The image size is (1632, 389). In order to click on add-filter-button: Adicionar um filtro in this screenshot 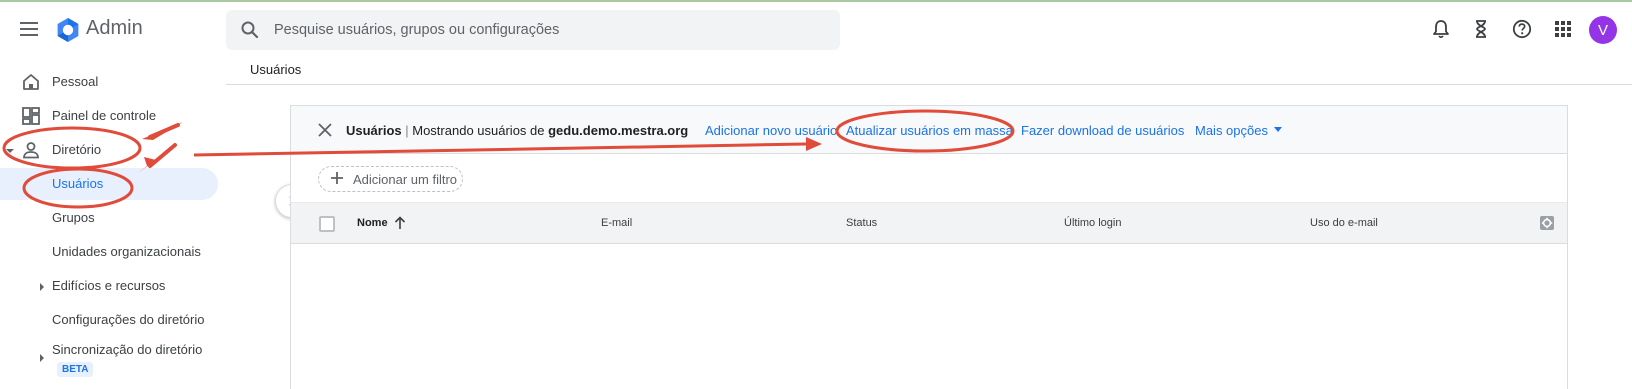, I will do `click(390, 179)`.